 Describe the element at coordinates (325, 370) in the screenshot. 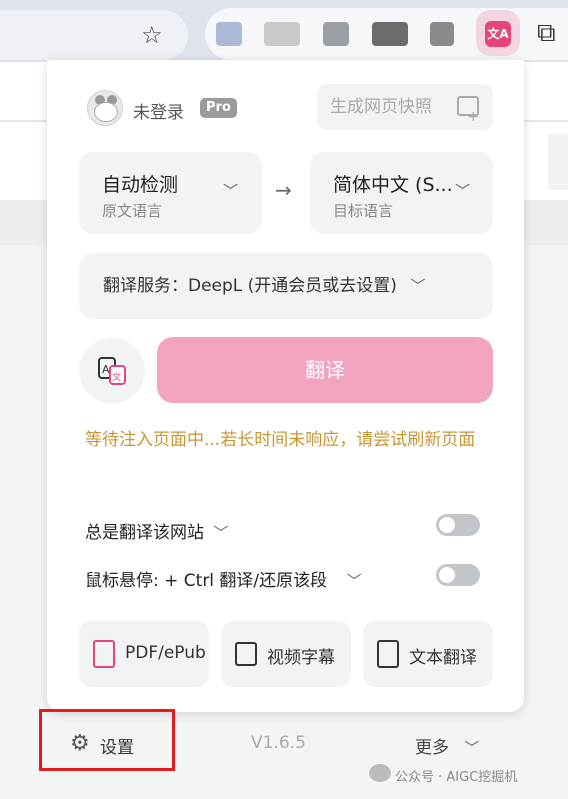

I see `translate-button: 翻译` at that location.